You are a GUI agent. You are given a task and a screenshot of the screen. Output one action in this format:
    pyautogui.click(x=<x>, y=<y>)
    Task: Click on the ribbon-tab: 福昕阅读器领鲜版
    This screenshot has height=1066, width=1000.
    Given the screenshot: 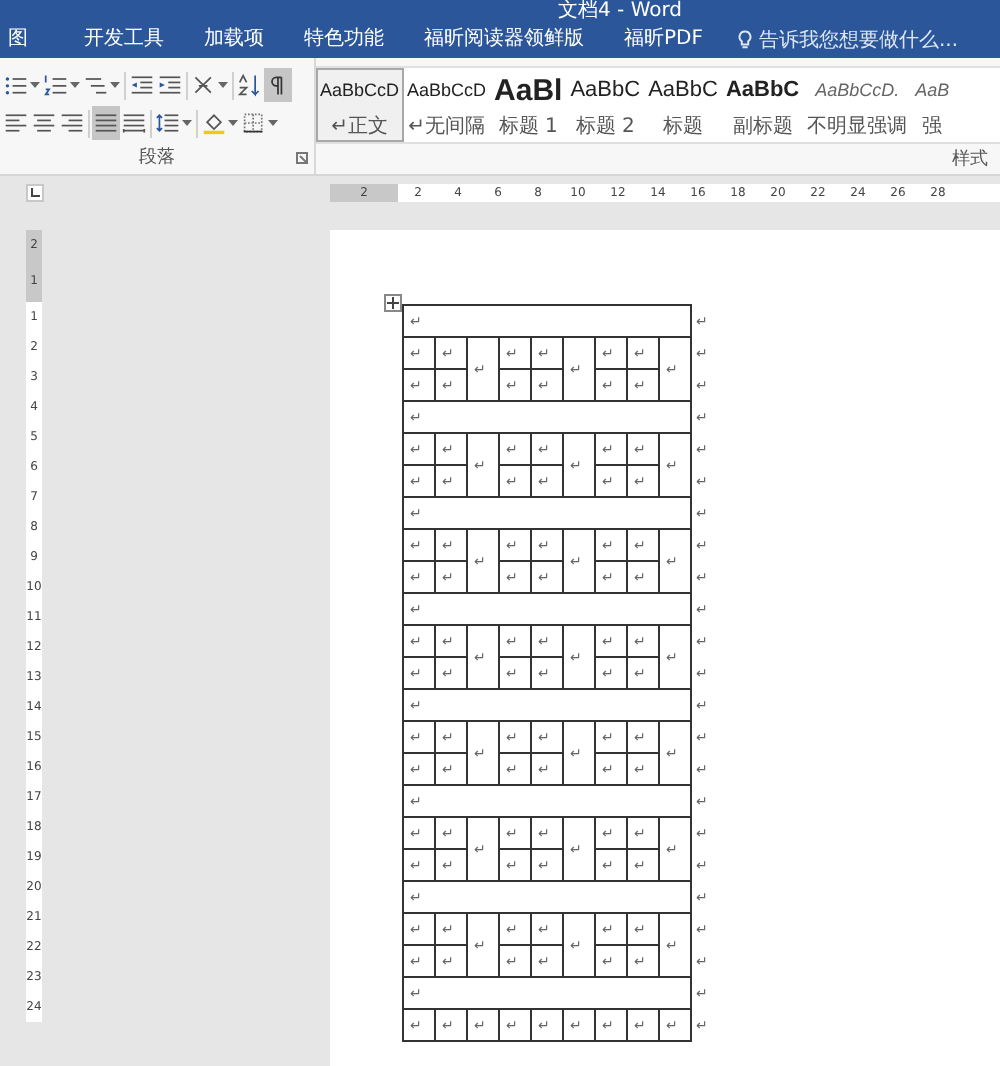 What is the action you would take?
    pyautogui.click(x=504, y=40)
    